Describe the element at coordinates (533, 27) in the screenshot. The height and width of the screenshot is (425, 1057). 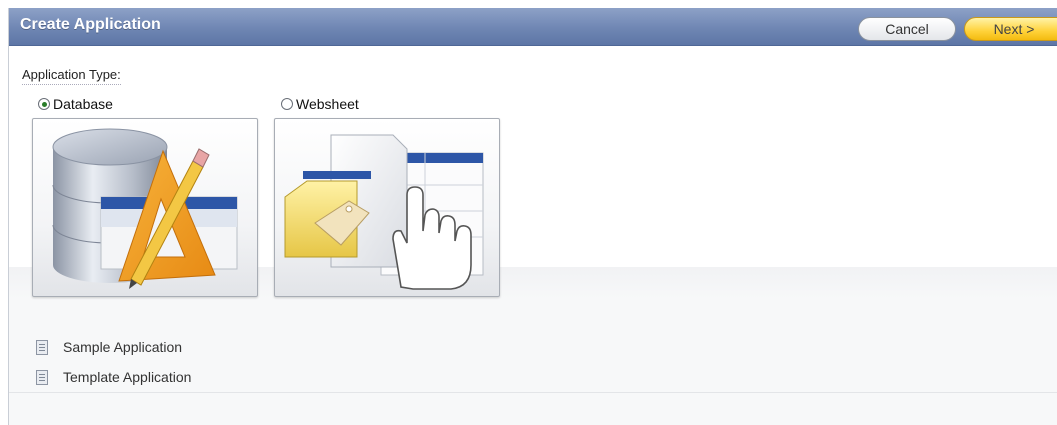
I see `header-bar: Create Application Cancel Next >` at that location.